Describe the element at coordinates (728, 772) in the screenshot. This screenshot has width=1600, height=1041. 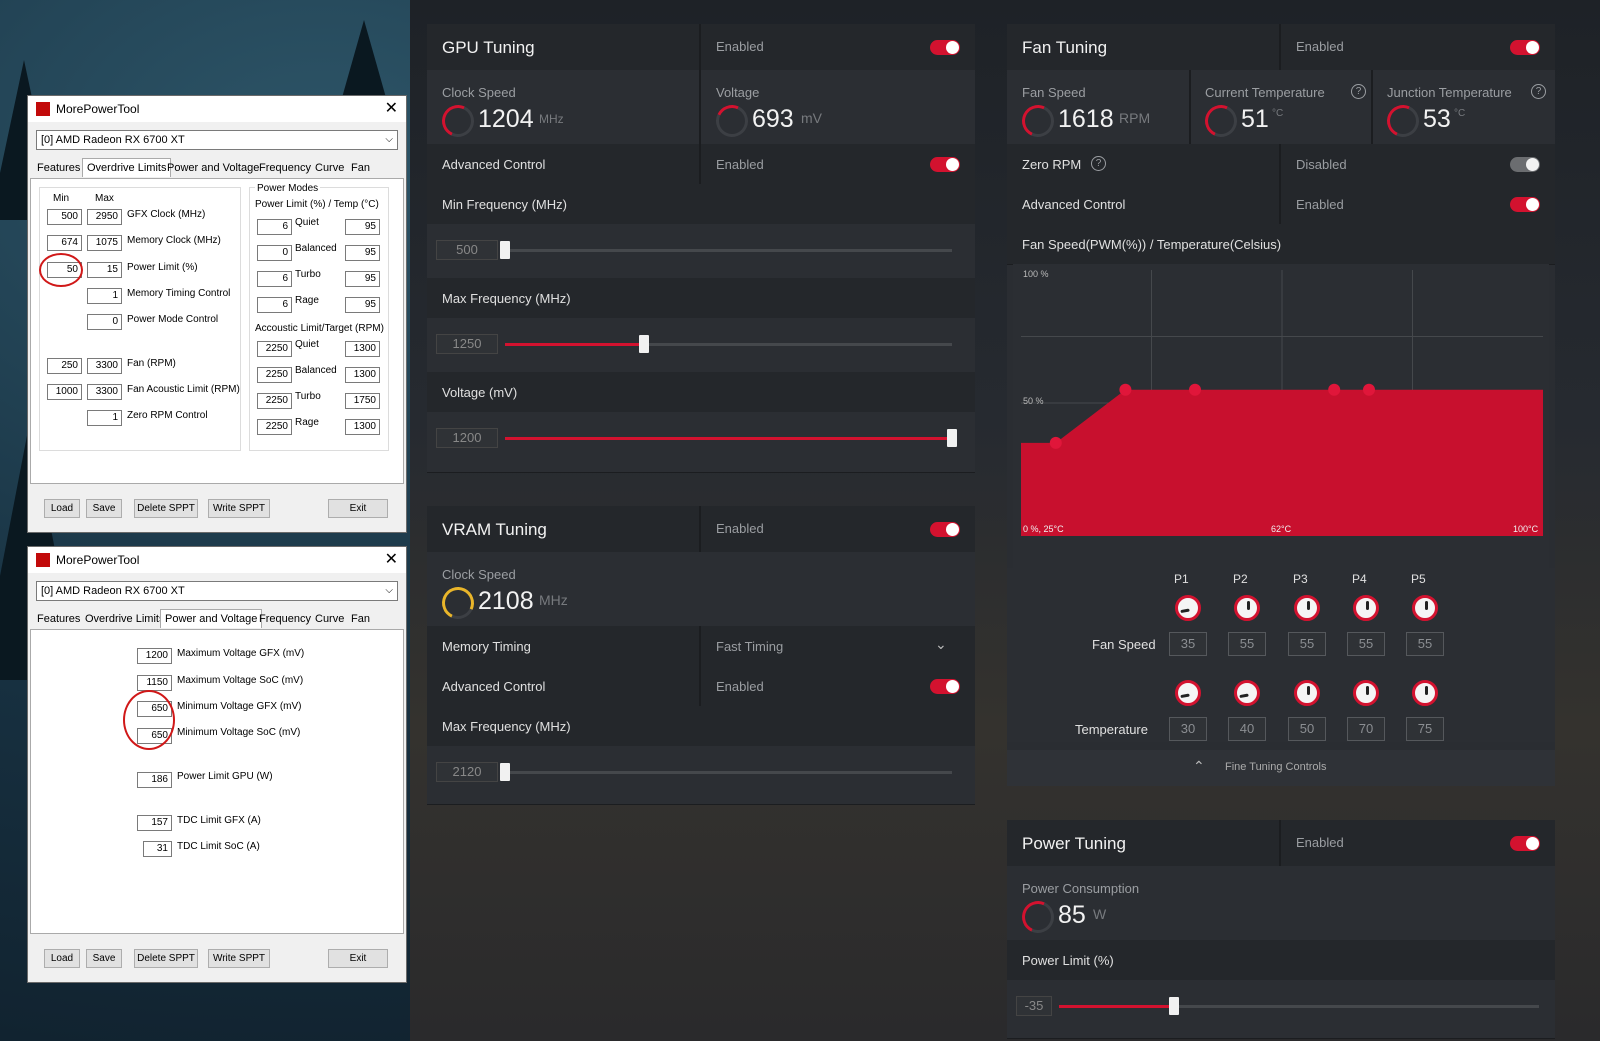
I see `vram-max-frequency-slider-track` at that location.